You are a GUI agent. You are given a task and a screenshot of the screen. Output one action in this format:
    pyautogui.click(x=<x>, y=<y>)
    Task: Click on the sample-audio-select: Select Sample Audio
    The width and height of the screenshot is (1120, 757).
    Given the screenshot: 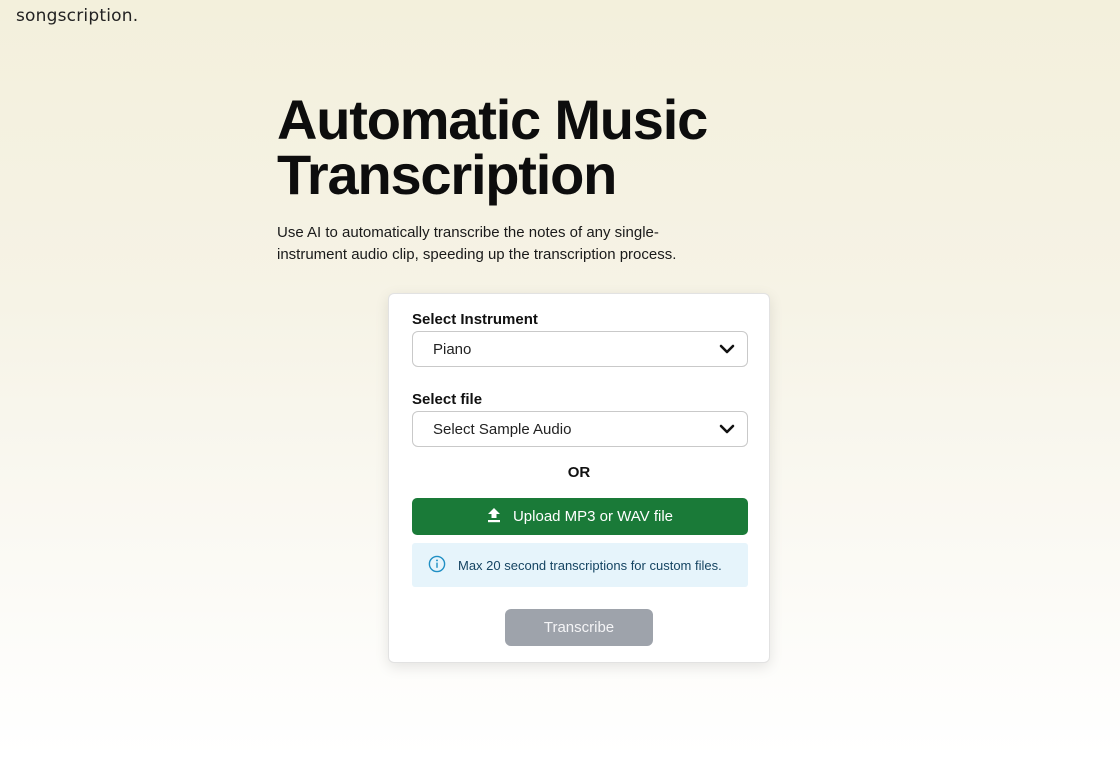 What is the action you would take?
    pyautogui.click(x=580, y=429)
    